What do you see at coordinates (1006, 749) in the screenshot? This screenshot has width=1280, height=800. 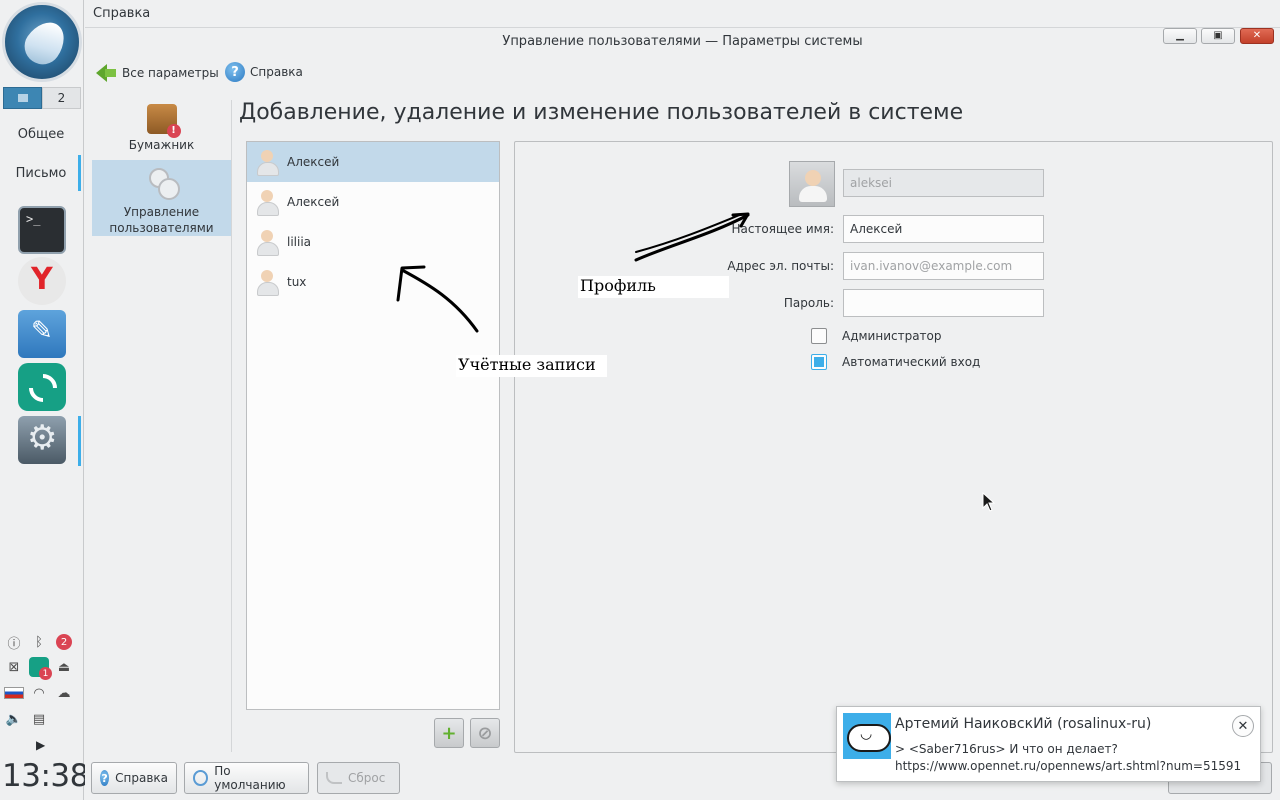 I see `notification-message: > <Saber716rus> И что он делает?` at bounding box center [1006, 749].